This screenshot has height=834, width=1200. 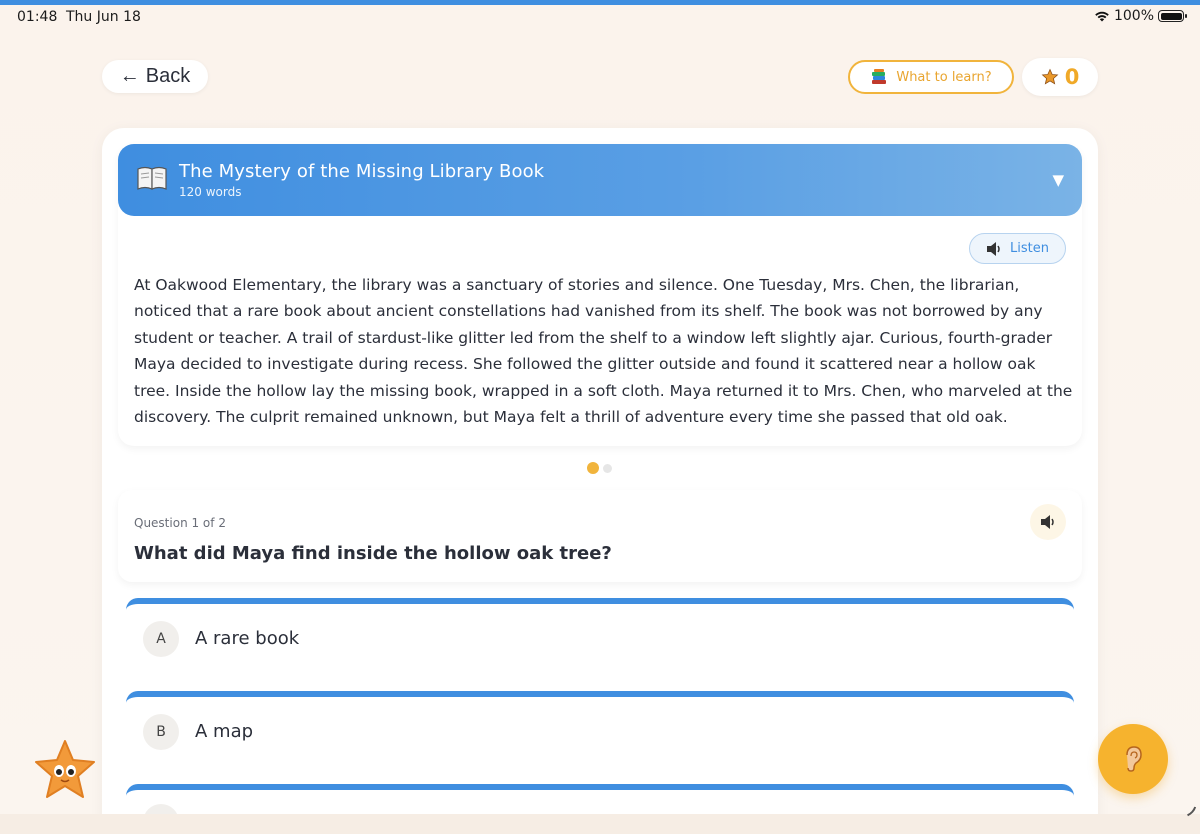 What do you see at coordinates (210, 192) in the screenshot?
I see `story-word-count: 120 words` at bounding box center [210, 192].